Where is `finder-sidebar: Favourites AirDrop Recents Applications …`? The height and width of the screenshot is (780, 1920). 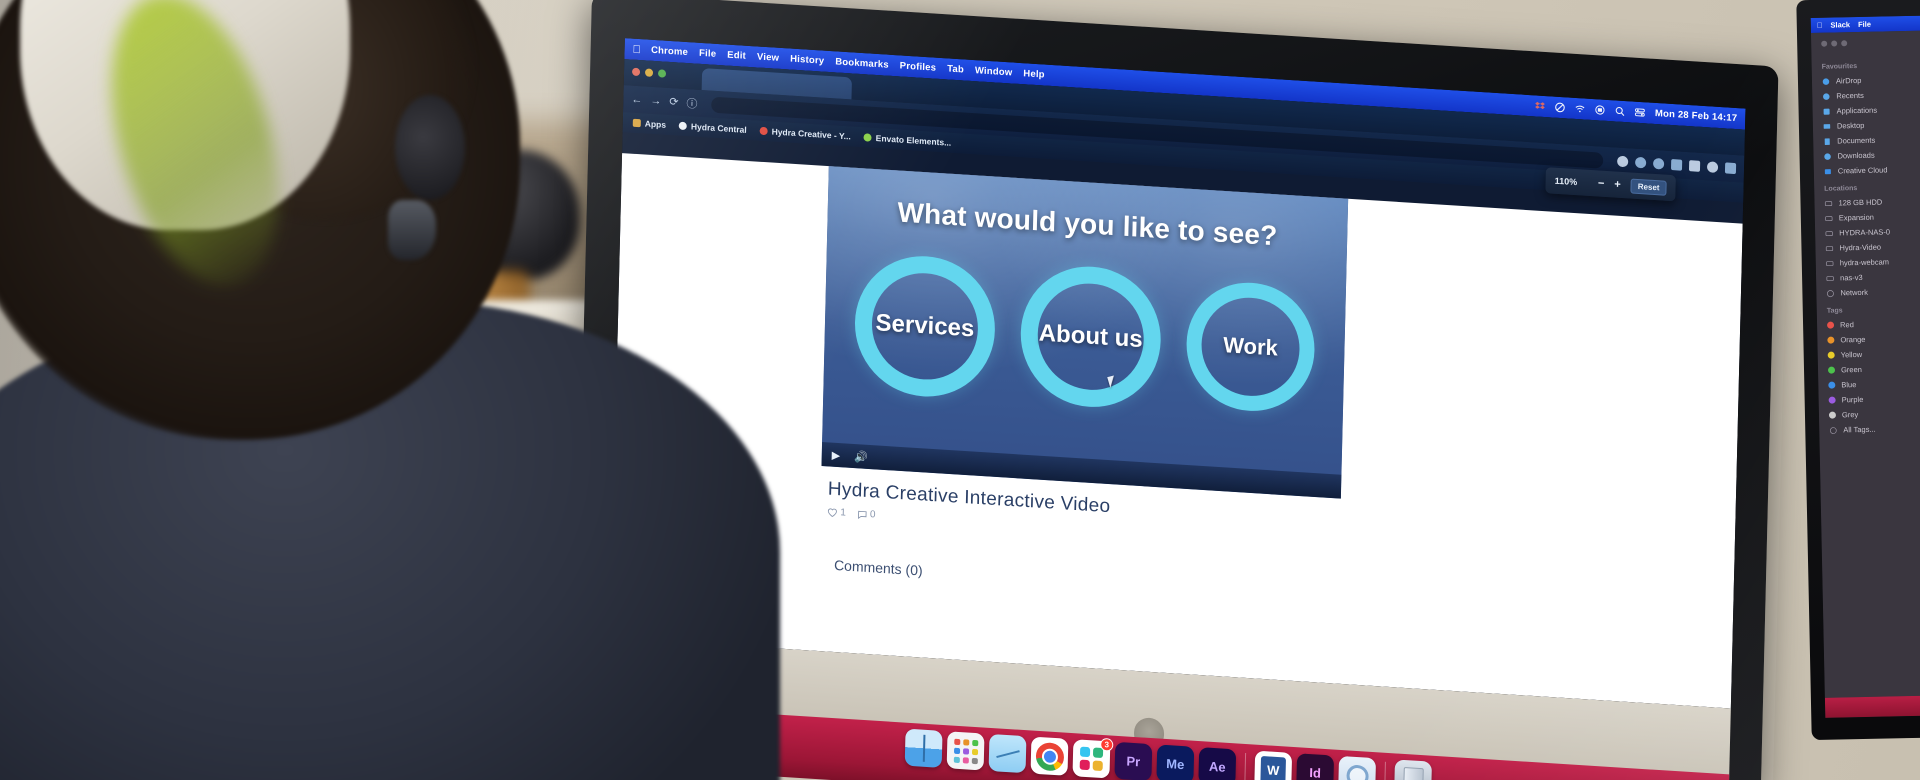 finder-sidebar: Favourites AirDrop Recents Applications … is located at coordinates (1865, 363).